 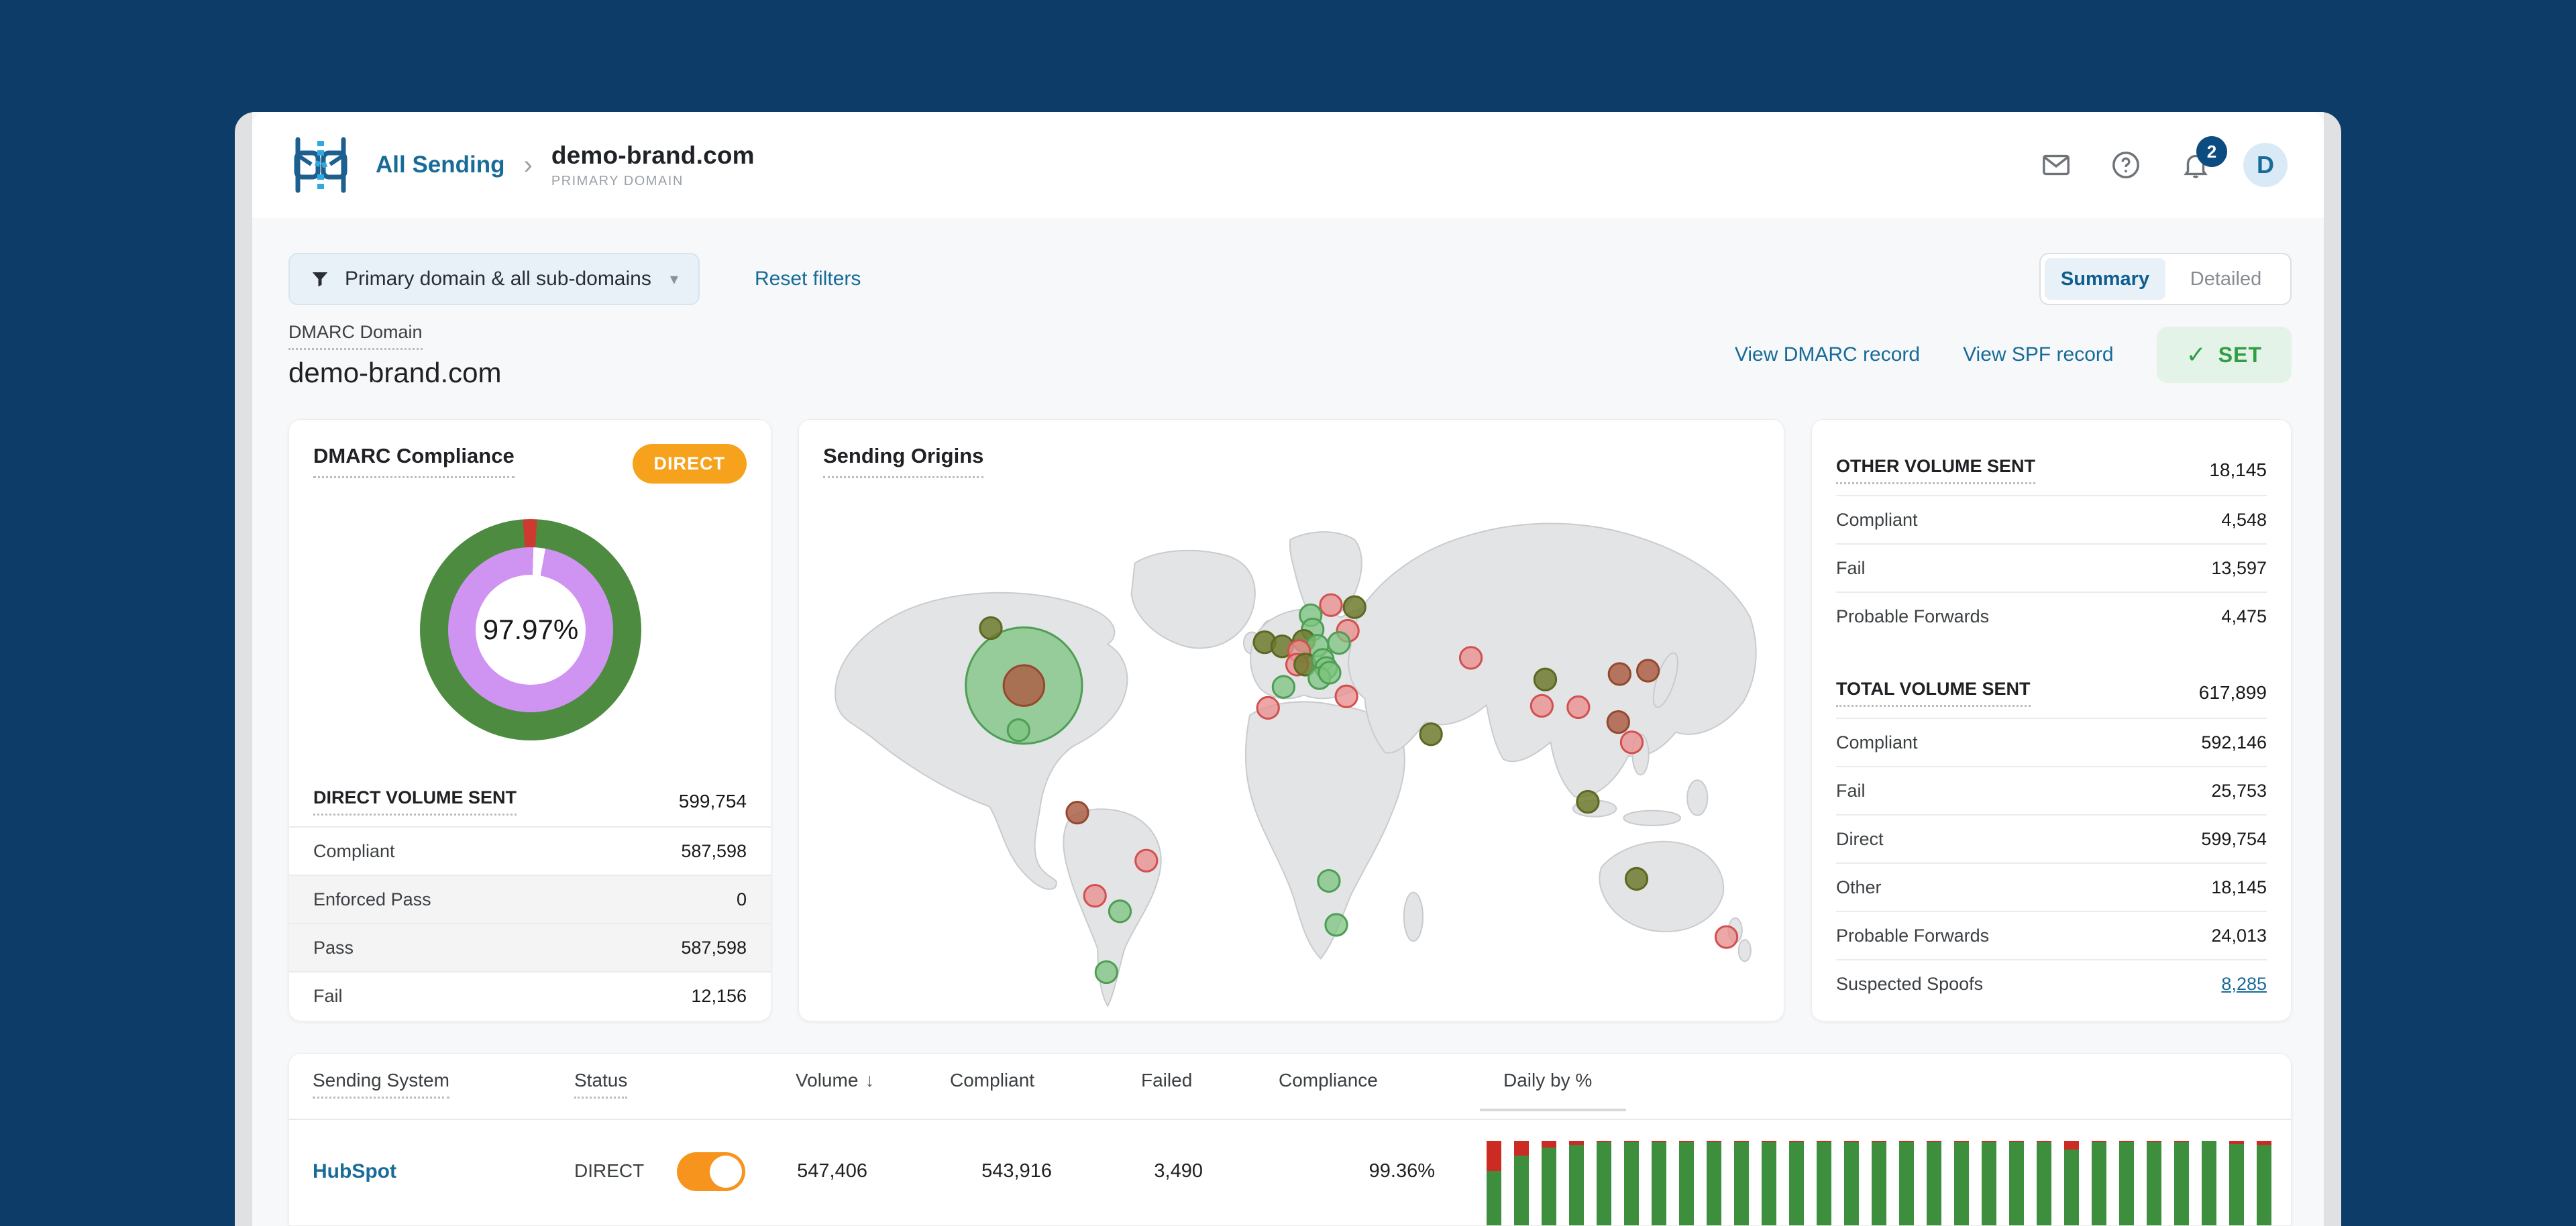 I want to click on compliance-donut-chart: 97.97%, so click(x=530, y=629).